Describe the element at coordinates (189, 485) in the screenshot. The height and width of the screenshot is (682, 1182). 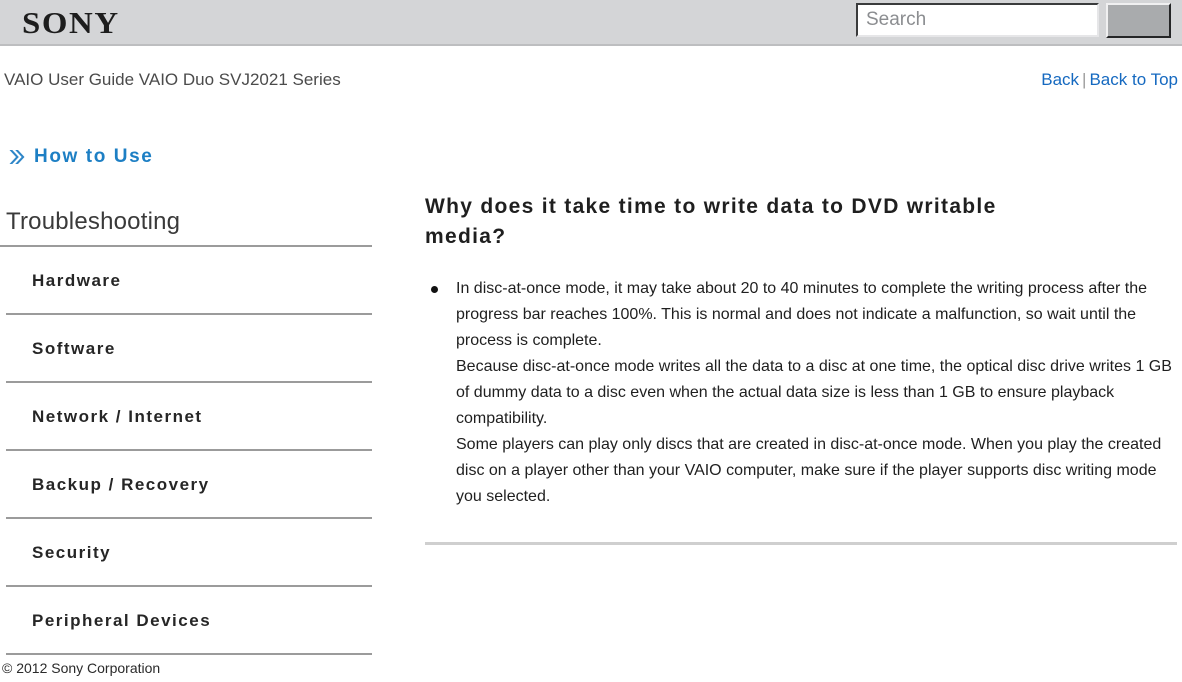
I see `sidebar-item-backup-recovery: Backup / Recovery` at that location.